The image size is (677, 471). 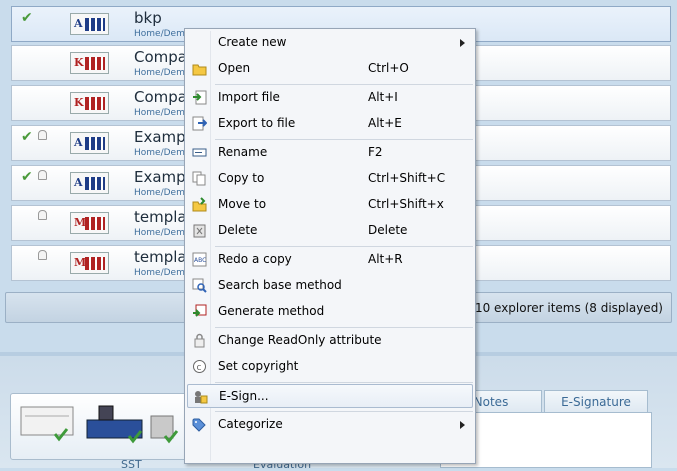 I want to click on menu-item-label: Delete, so click(x=238, y=230).